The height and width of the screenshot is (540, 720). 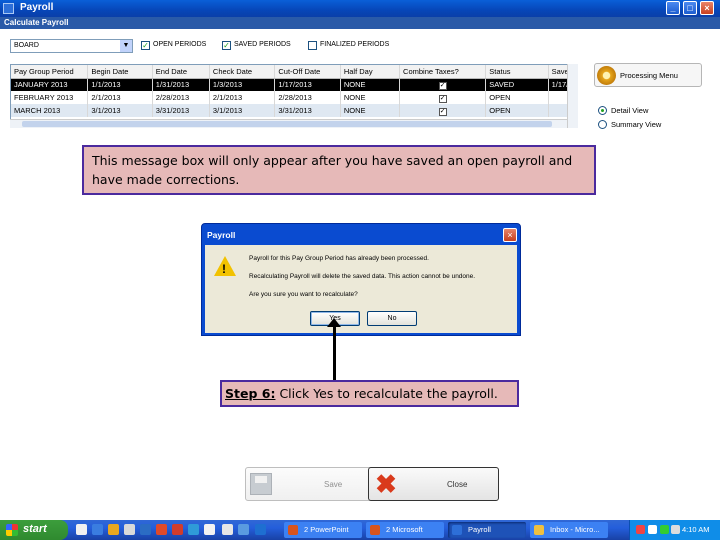 What do you see at coordinates (120, 110) in the screenshot?
I see `cell-begin: 3/1/2013` at bounding box center [120, 110].